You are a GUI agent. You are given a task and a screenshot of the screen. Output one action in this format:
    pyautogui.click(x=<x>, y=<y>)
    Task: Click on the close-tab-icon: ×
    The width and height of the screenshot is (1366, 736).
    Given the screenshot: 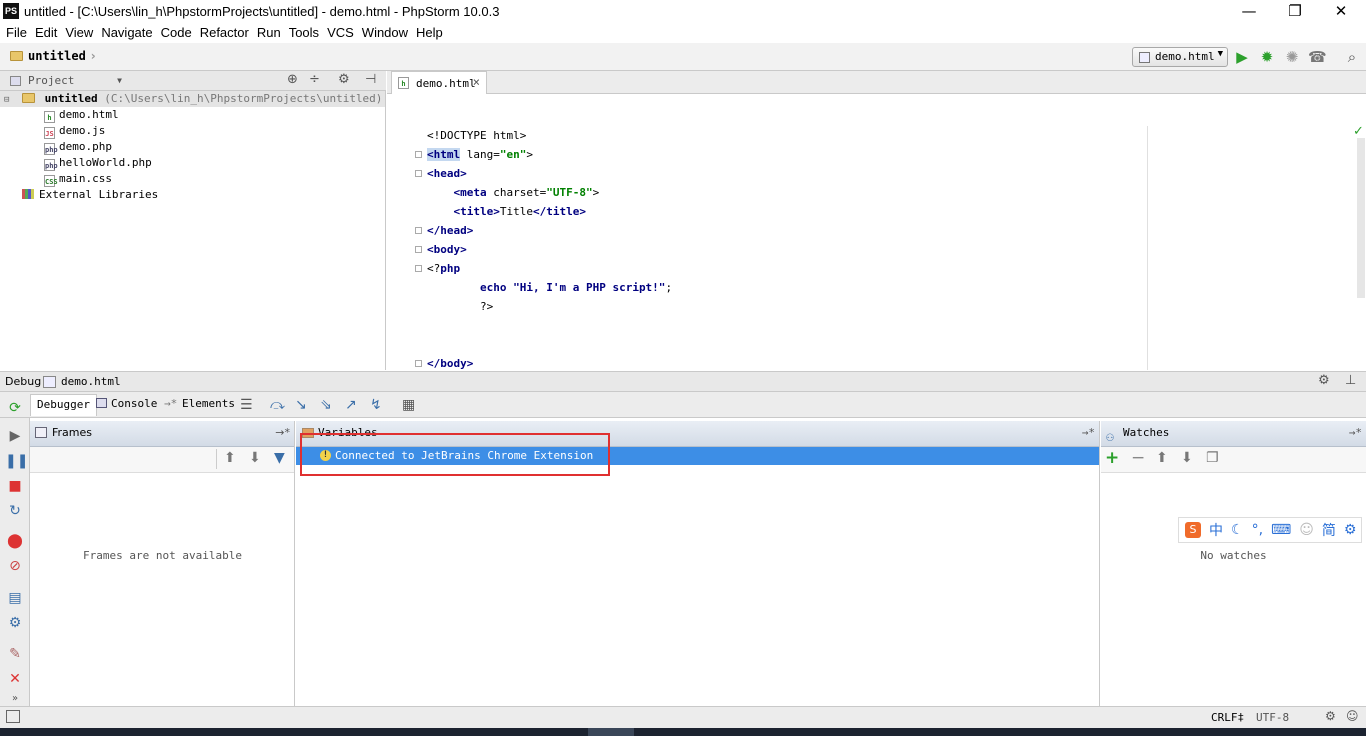 What is the action you would take?
    pyautogui.click(x=476, y=82)
    